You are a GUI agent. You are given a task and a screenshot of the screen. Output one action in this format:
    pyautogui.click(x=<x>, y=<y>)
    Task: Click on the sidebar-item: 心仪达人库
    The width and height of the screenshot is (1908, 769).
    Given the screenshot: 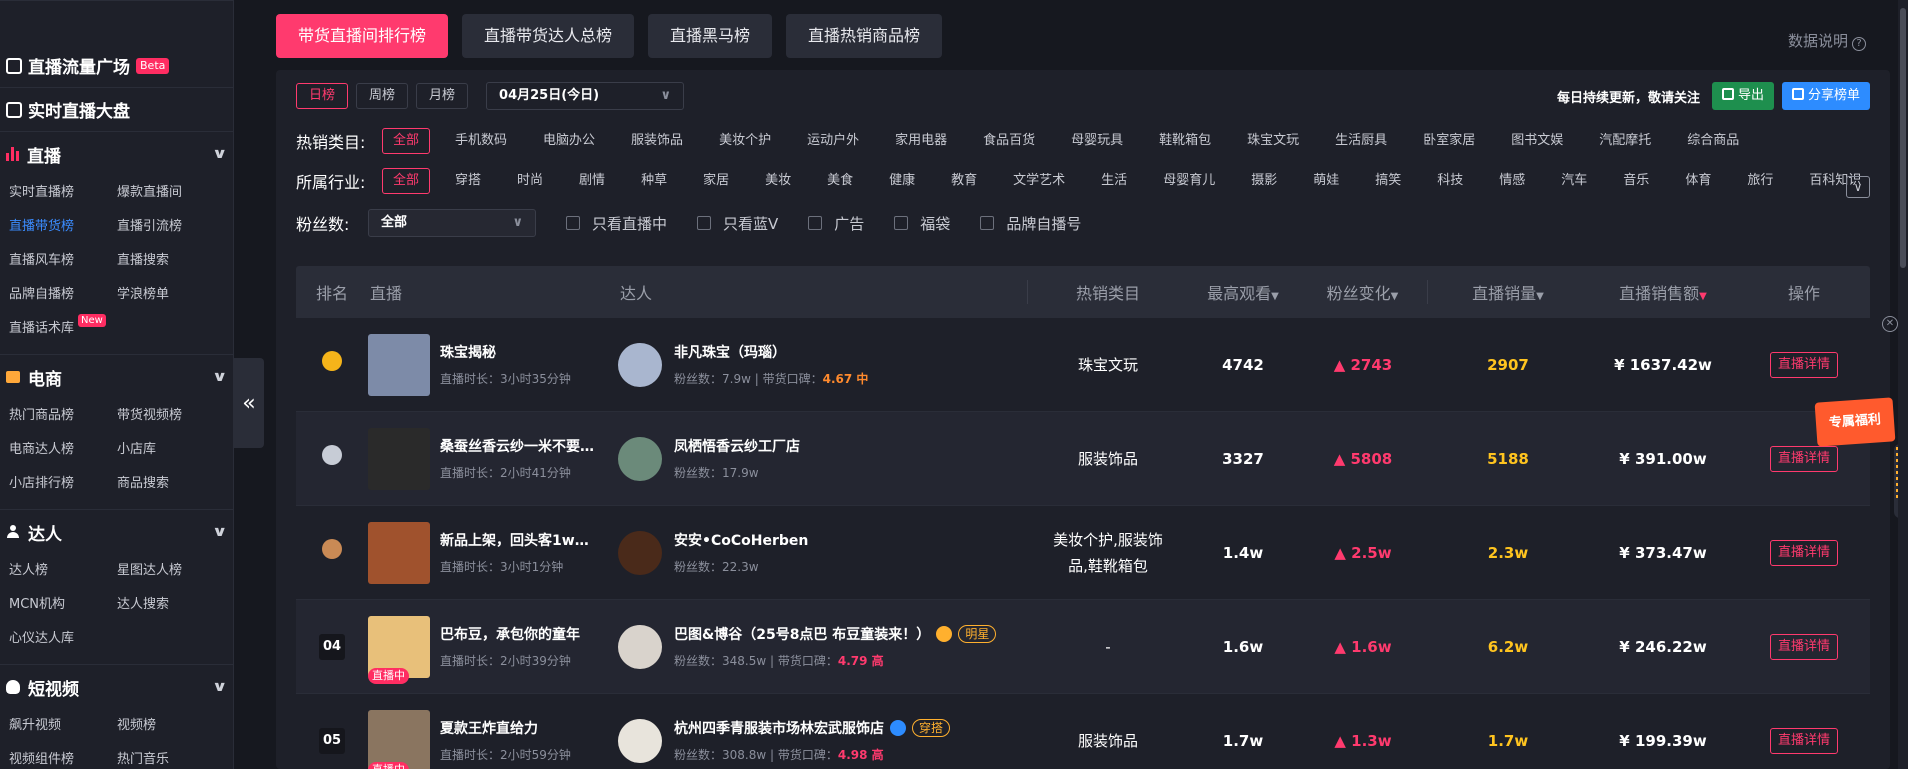 What is the action you would take?
    pyautogui.click(x=54, y=639)
    